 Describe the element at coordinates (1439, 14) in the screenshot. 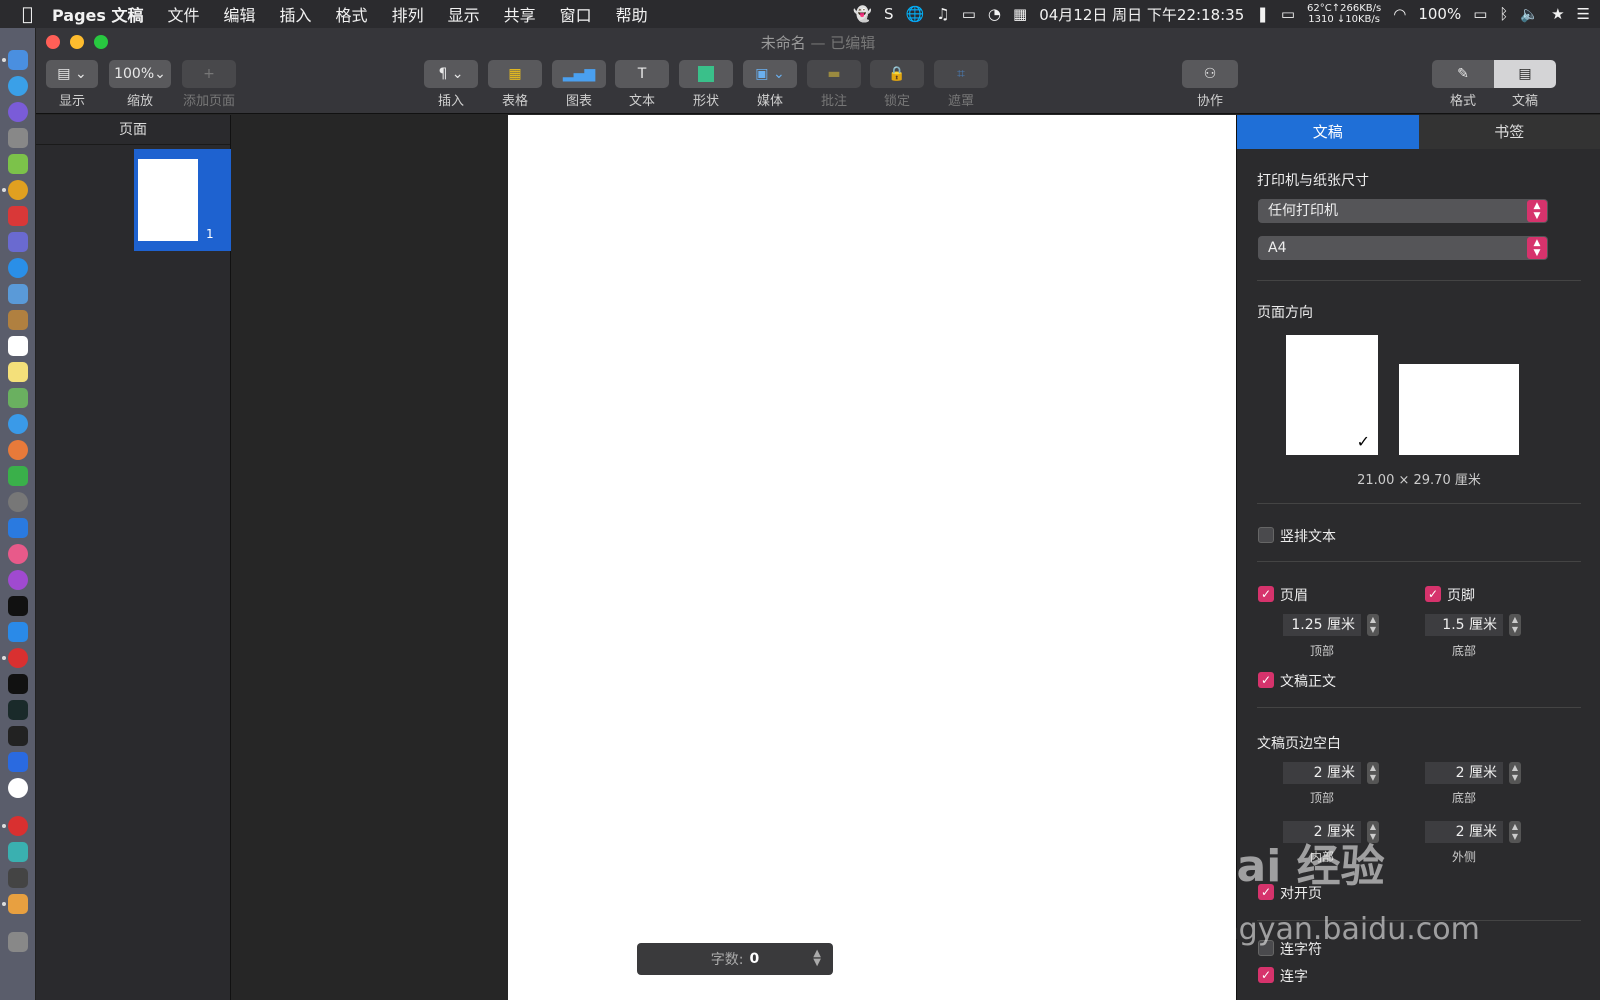

I see `battery-percent: 100%` at that location.